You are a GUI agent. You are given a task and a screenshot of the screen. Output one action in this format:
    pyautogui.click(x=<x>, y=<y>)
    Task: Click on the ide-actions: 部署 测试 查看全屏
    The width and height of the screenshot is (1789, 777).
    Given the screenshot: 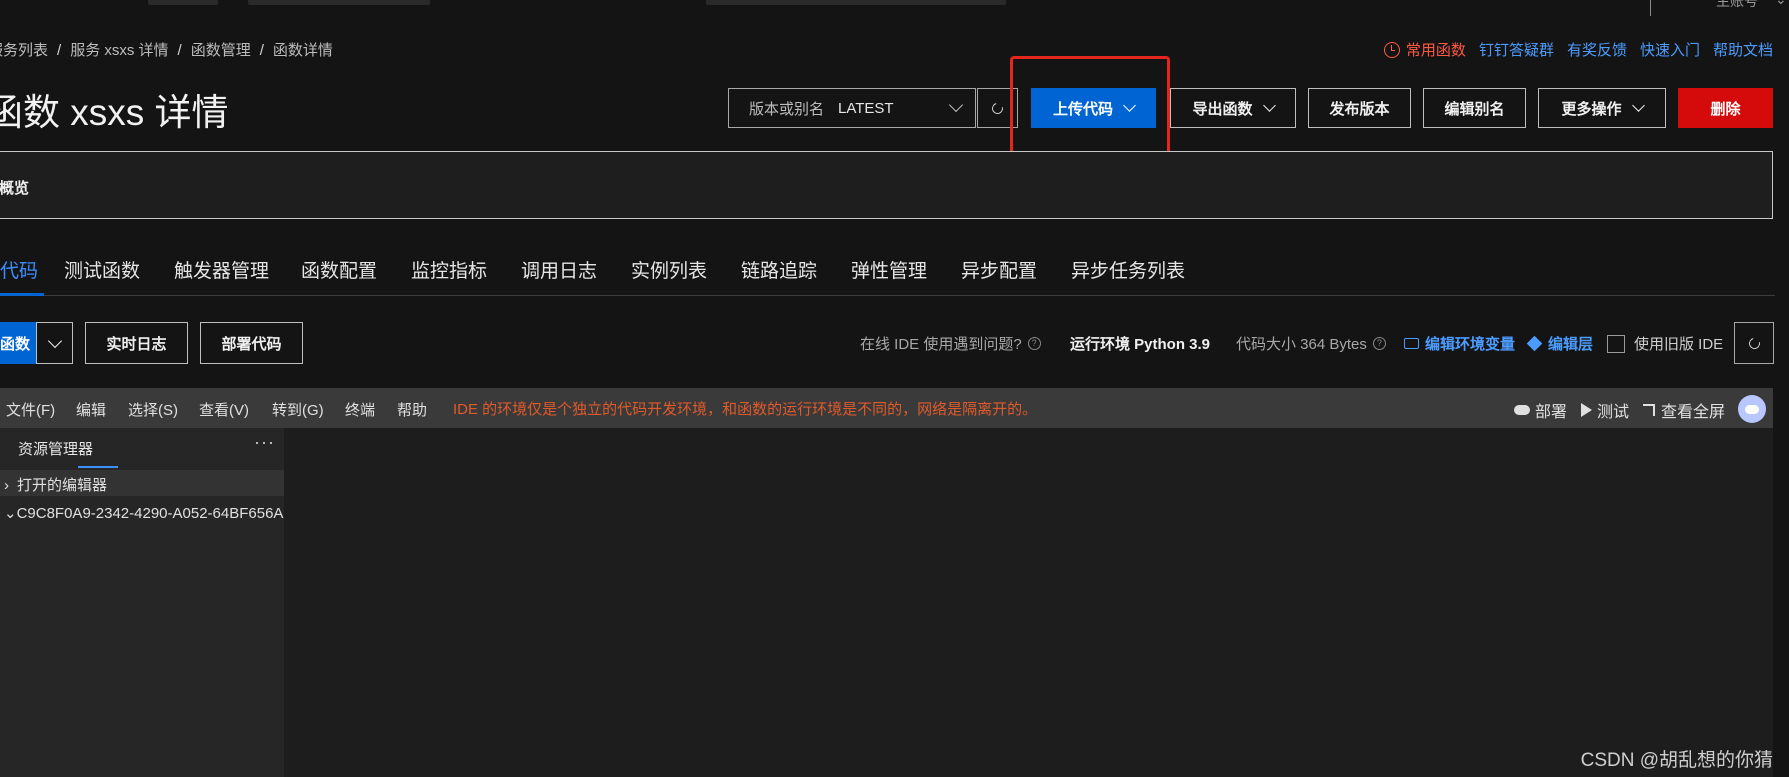 What is the action you would take?
    pyautogui.click(x=1612, y=410)
    